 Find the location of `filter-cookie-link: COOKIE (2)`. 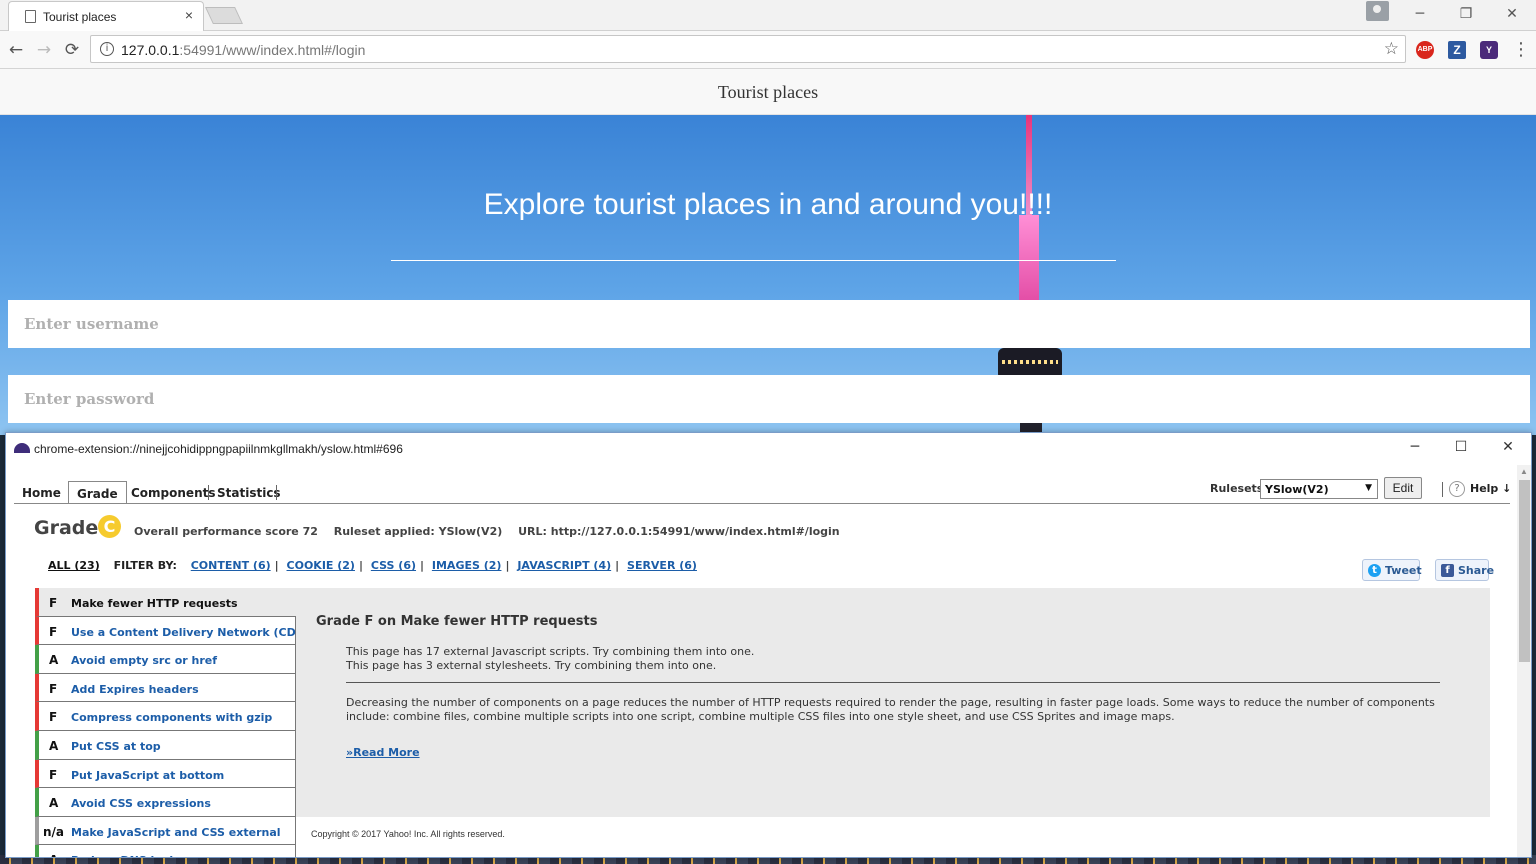

filter-cookie-link: COOKIE (2) is located at coordinates (321, 565).